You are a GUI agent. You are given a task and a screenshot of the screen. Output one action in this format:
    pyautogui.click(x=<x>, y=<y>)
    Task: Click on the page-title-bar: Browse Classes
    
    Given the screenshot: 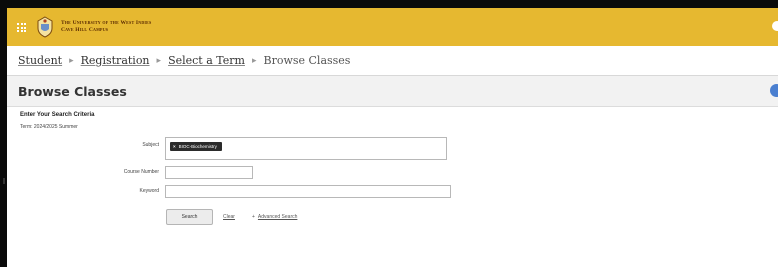 What is the action you would take?
    pyautogui.click(x=392, y=91)
    